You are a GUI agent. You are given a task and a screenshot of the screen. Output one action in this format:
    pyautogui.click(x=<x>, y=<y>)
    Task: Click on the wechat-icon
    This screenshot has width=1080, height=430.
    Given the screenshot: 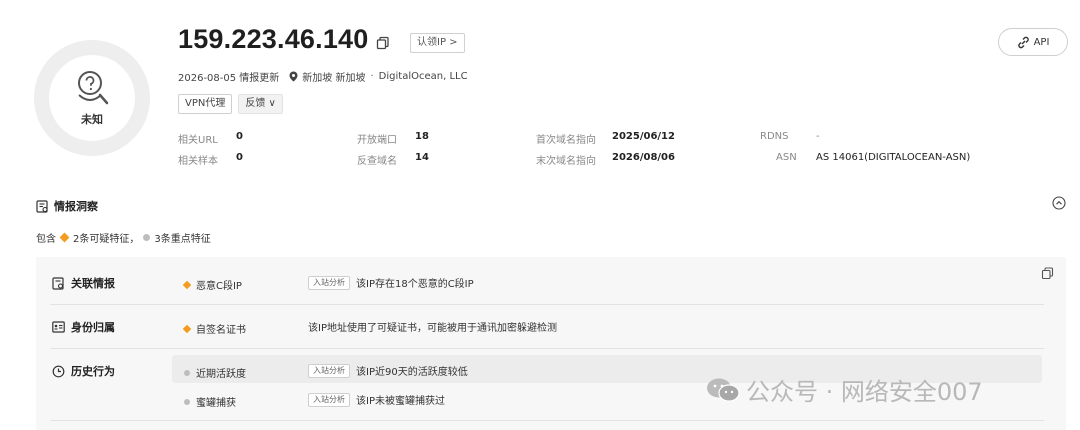 What is the action you would take?
    pyautogui.click(x=723, y=390)
    